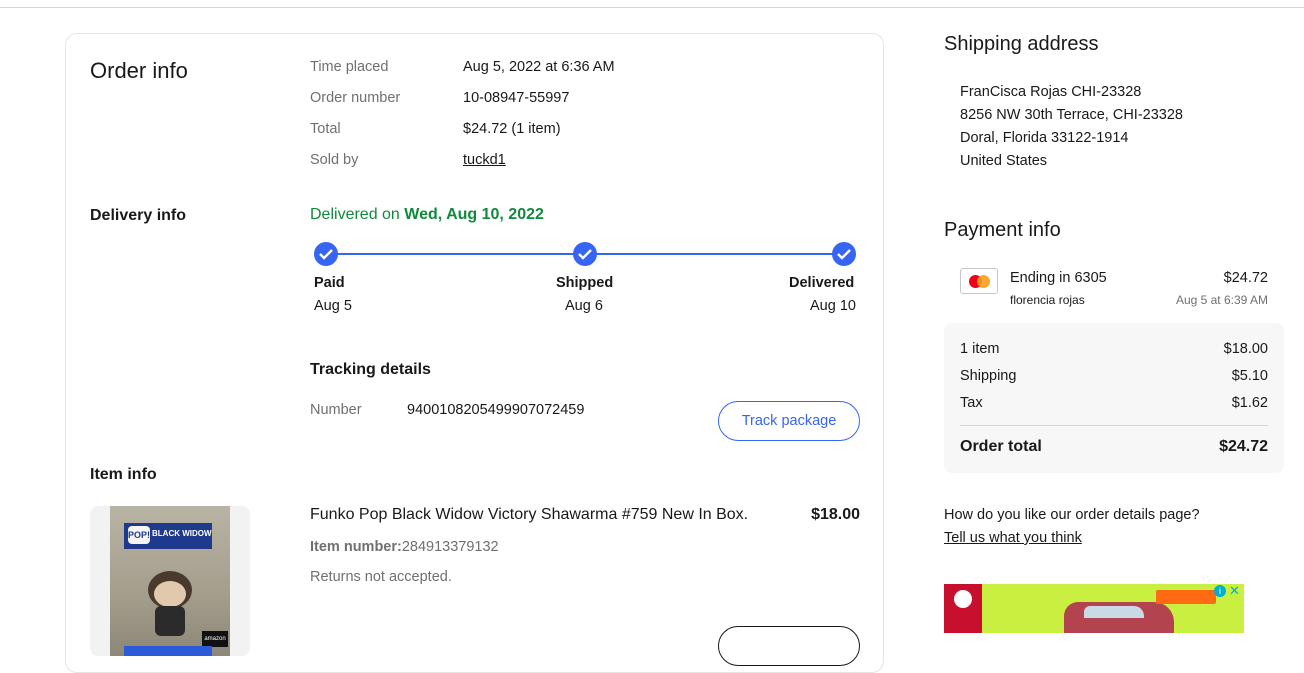  Describe the element at coordinates (170, 621) in the screenshot. I see `figure-body` at that location.